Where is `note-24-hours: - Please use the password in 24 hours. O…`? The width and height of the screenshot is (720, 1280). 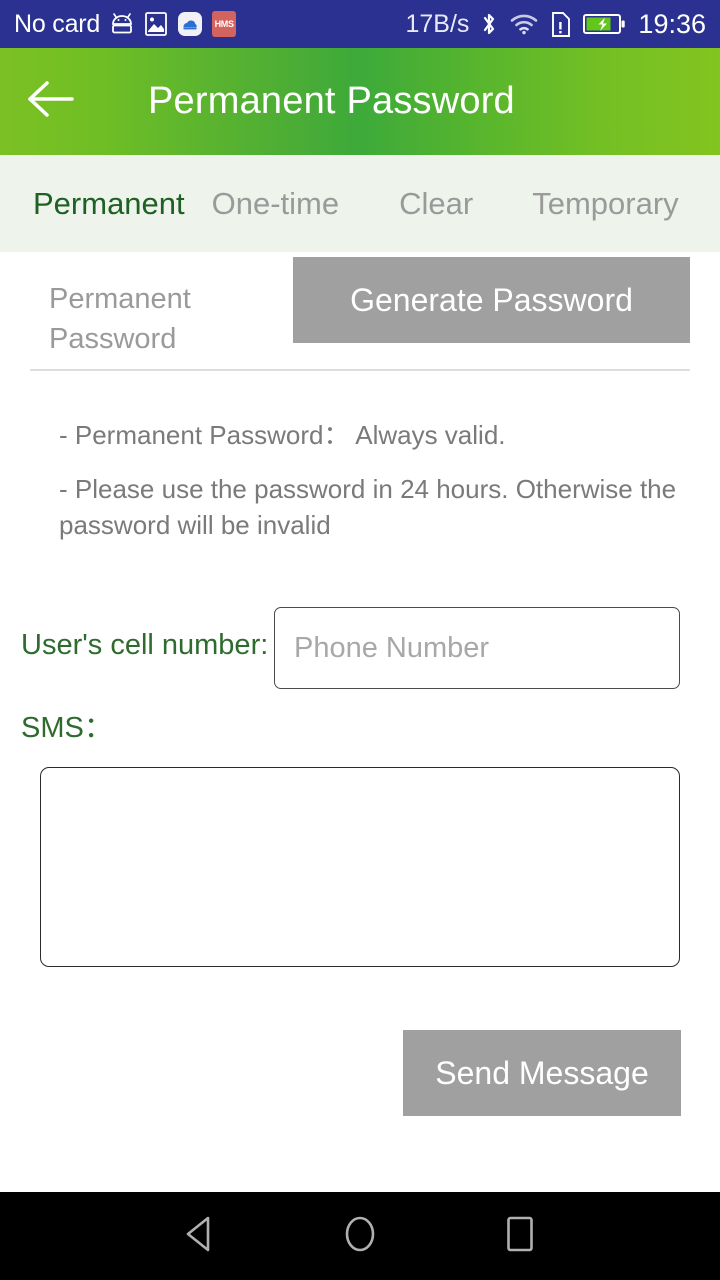 note-24-hours: - Please use the password in 24 hours. O… is located at coordinates (368, 507).